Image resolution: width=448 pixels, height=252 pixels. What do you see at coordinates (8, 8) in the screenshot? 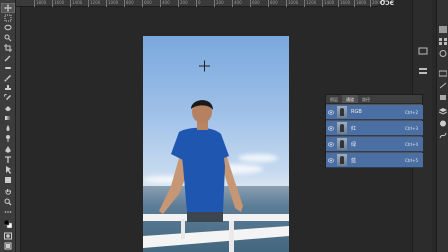
I see `move-icon` at bounding box center [8, 8].